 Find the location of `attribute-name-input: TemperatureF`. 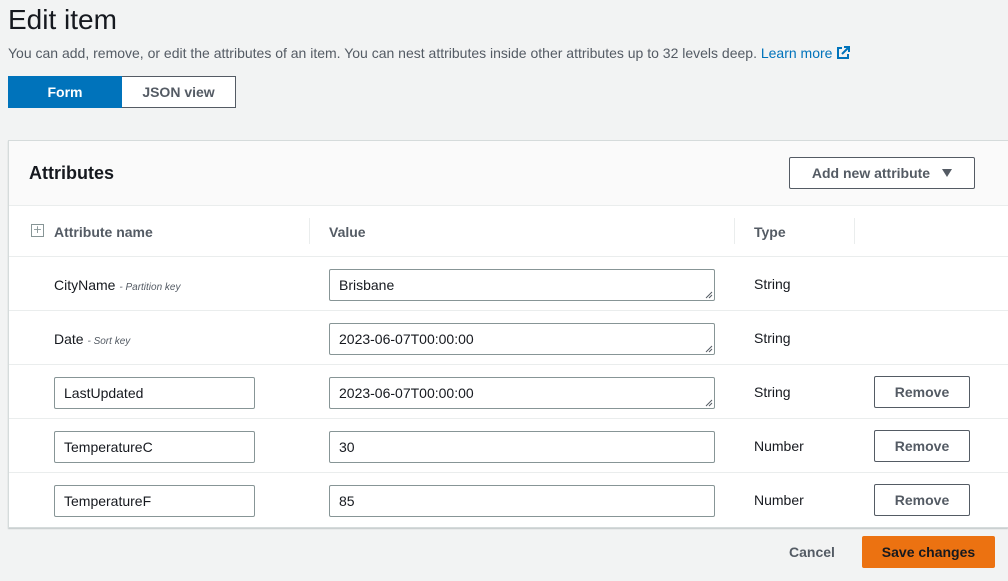

attribute-name-input: TemperatureF is located at coordinates (154, 501).